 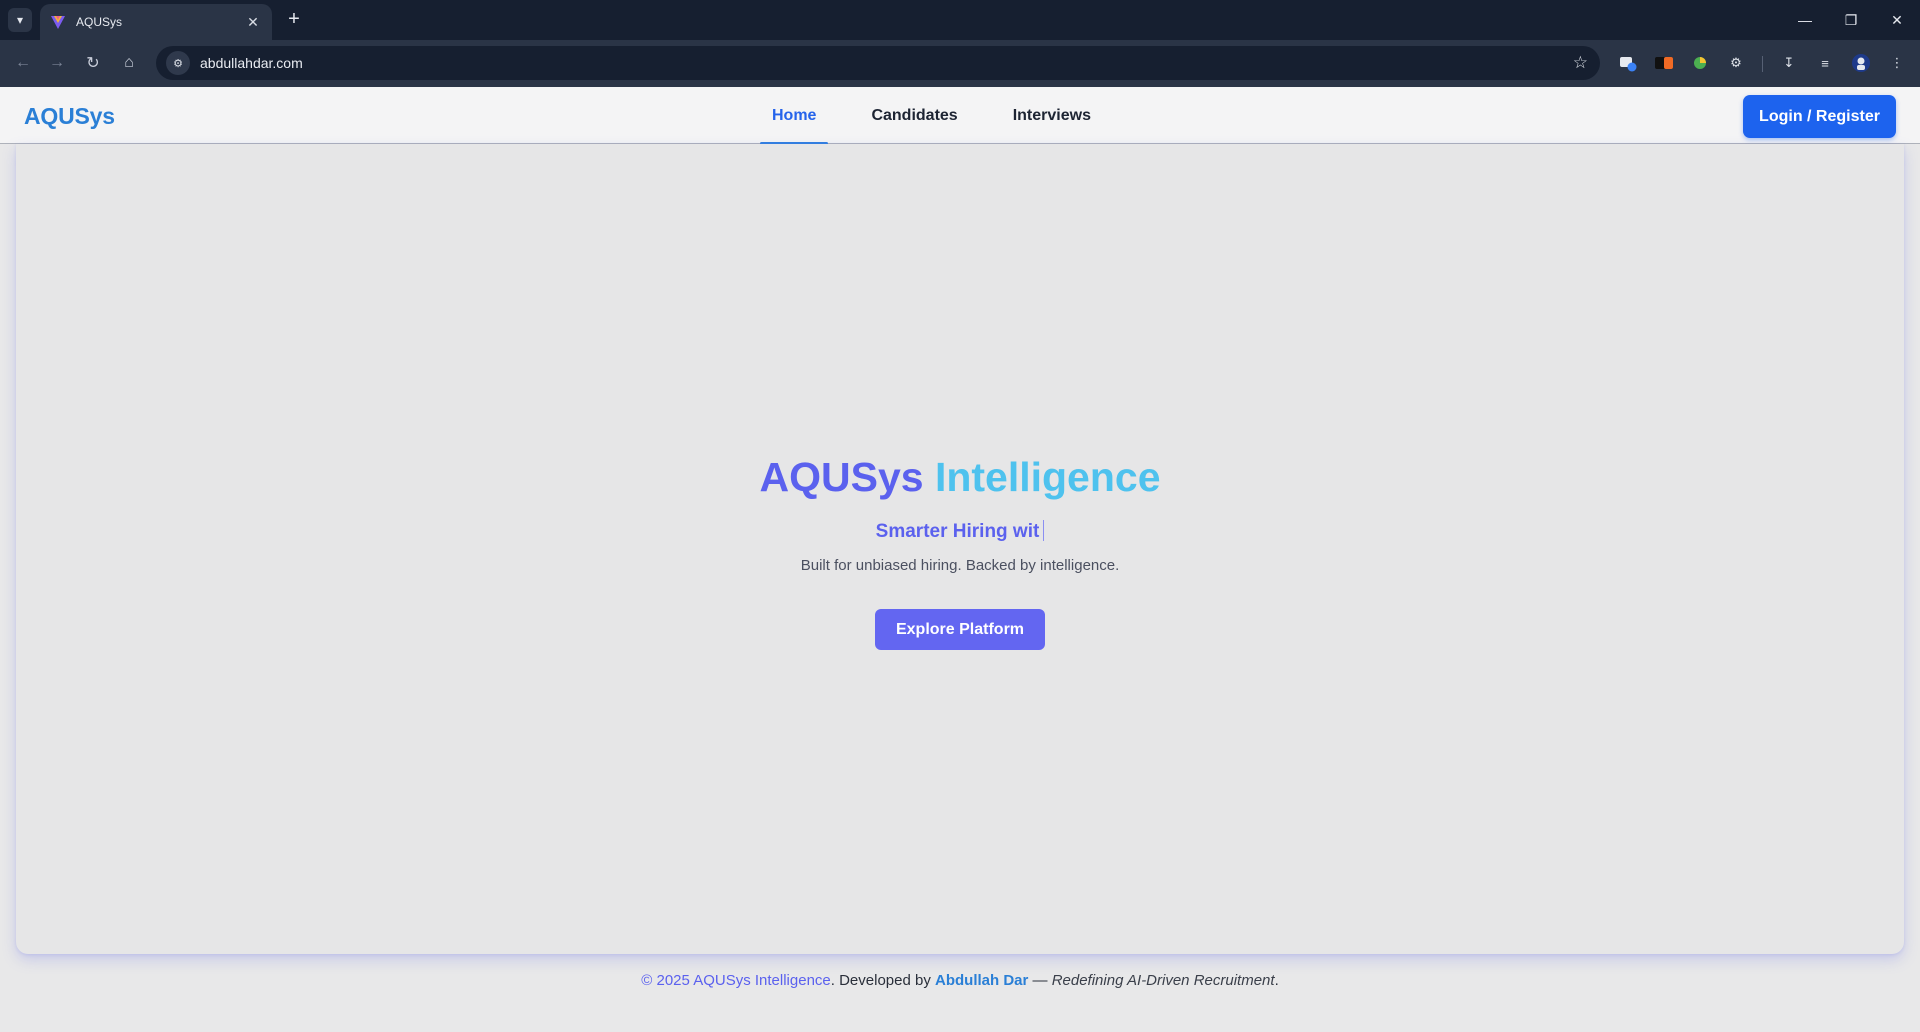 What do you see at coordinates (20, 20) in the screenshot?
I see `tab-search-icon: ▾` at bounding box center [20, 20].